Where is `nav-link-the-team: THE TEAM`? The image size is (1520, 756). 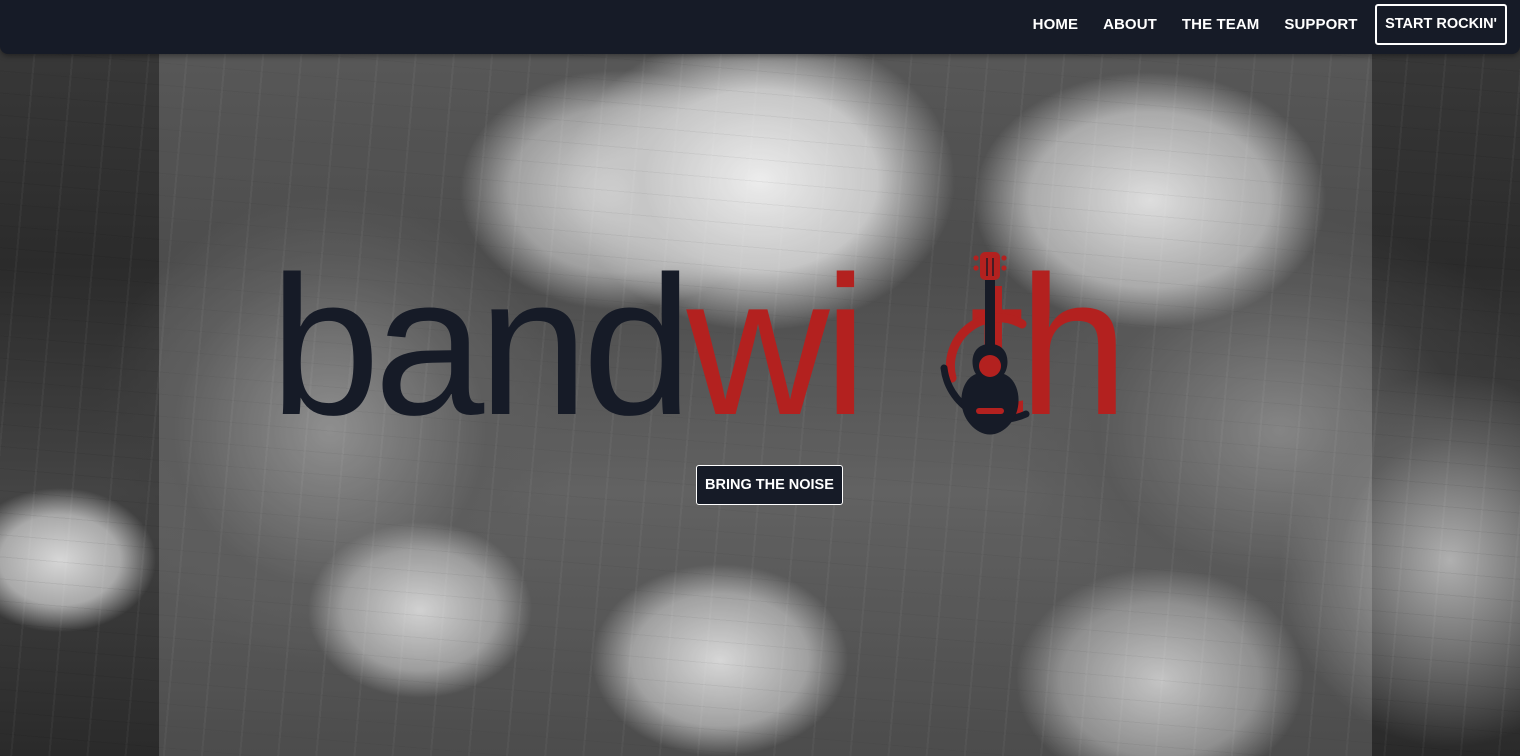 nav-link-the-team: THE TEAM is located at coordinates (1220, 24).